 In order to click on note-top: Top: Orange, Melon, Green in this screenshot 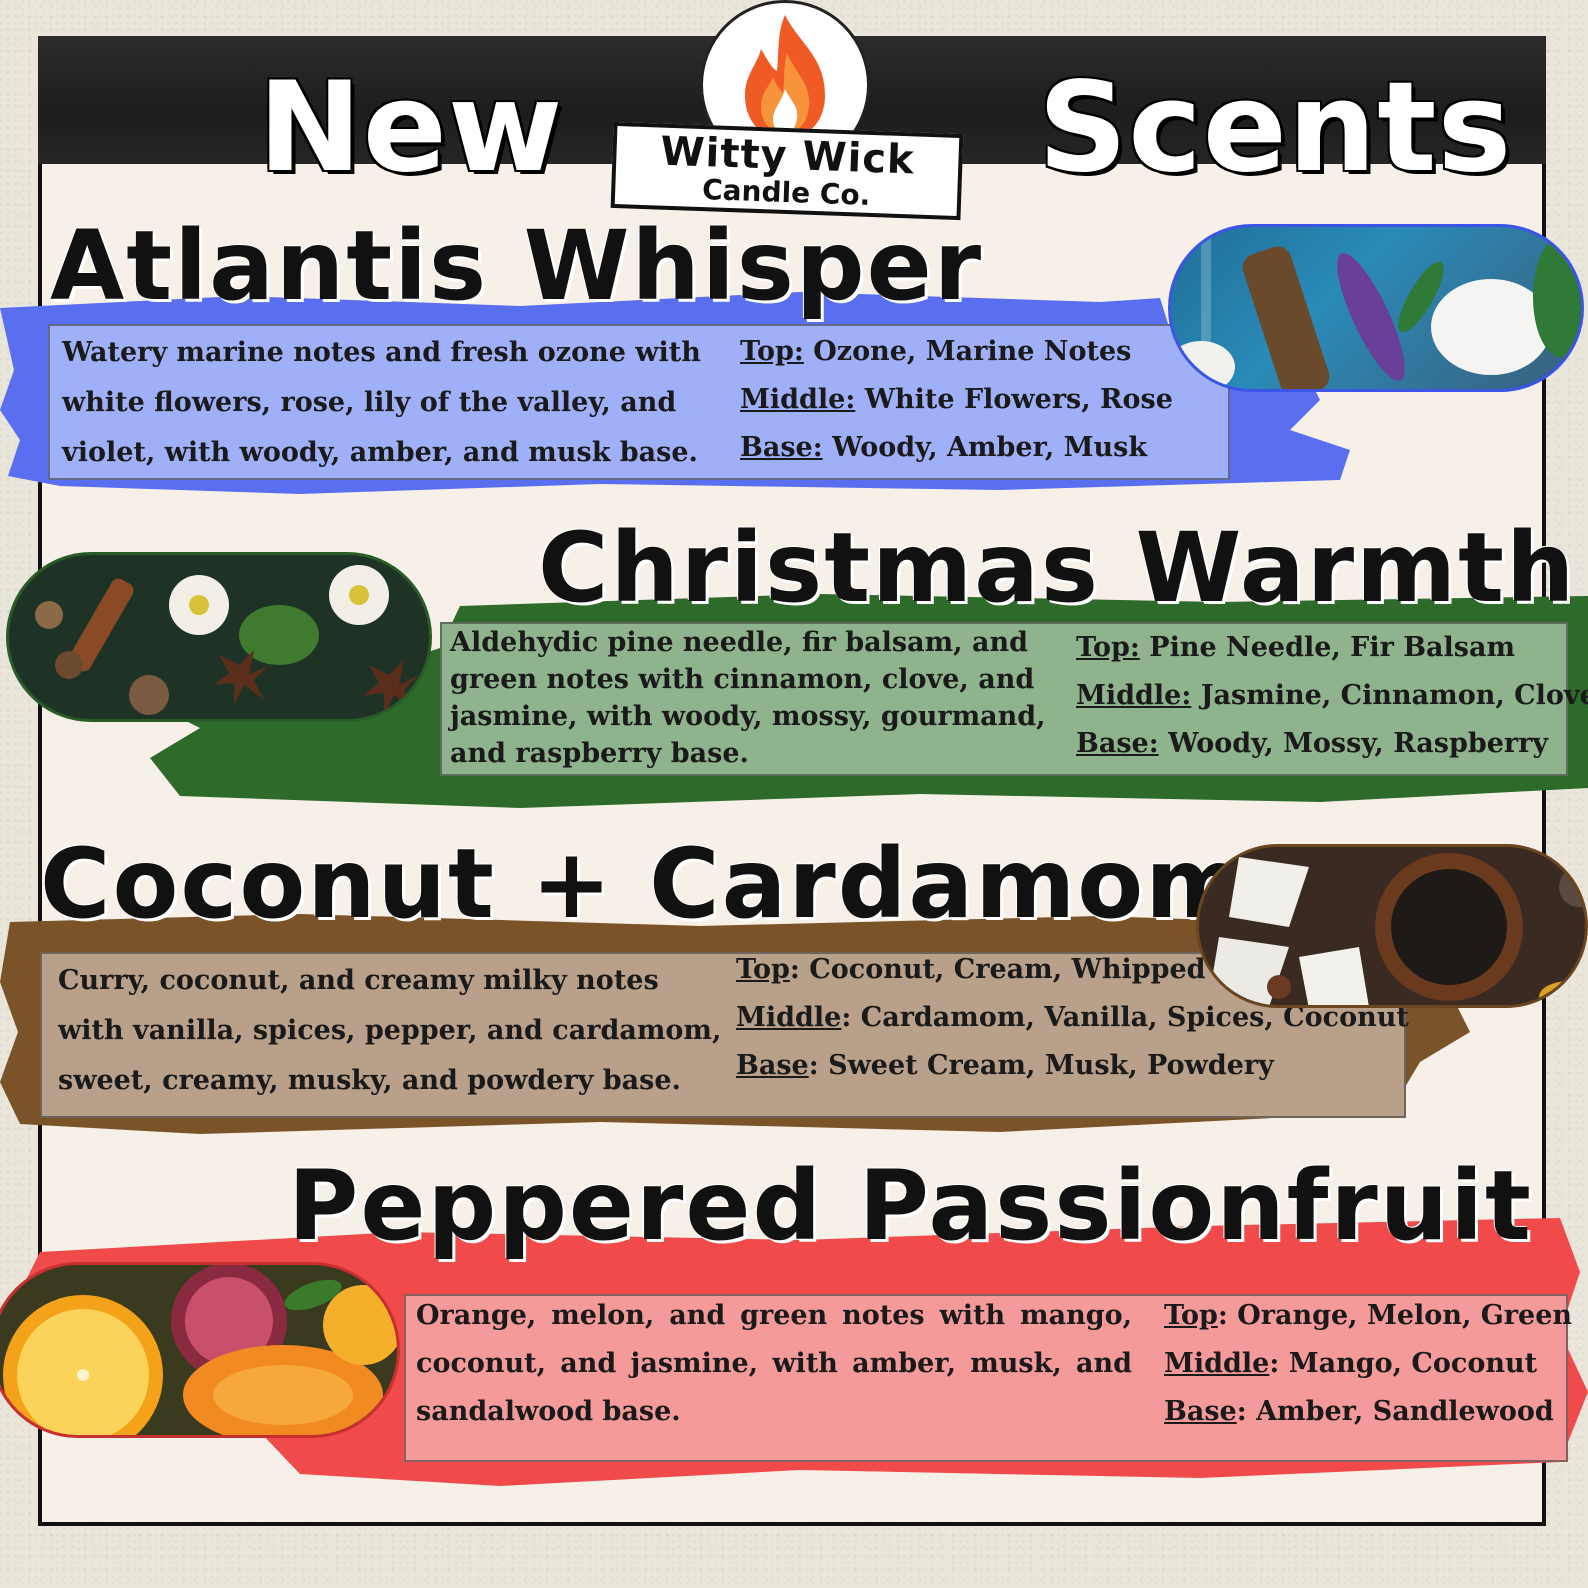, I will do `click(1368, 1316)`.